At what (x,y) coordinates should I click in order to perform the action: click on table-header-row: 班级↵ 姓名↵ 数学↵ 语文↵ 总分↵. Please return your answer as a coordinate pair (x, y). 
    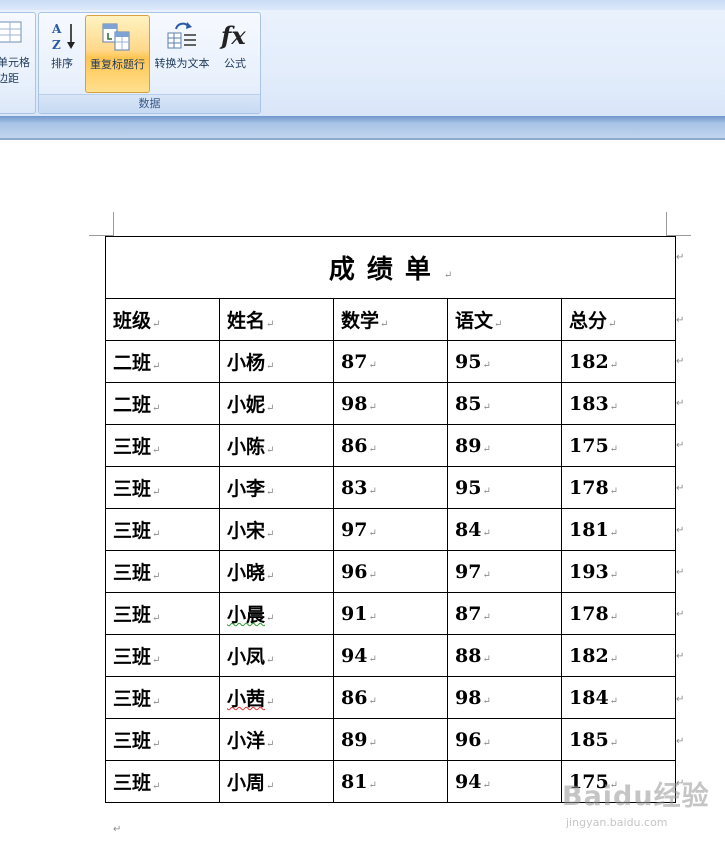
    Looking at the image, I should click on (391, 319).